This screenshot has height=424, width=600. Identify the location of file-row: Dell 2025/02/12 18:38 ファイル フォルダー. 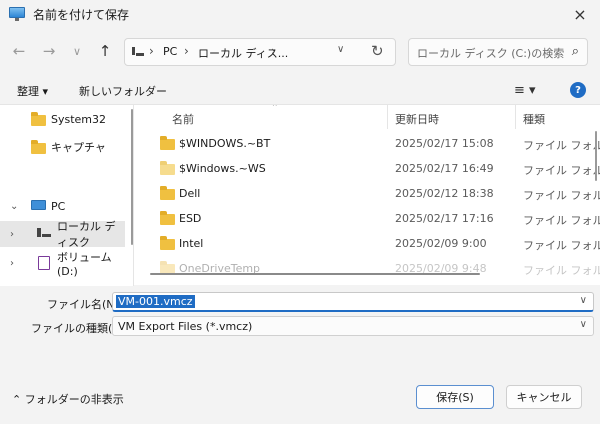
(372, 193).